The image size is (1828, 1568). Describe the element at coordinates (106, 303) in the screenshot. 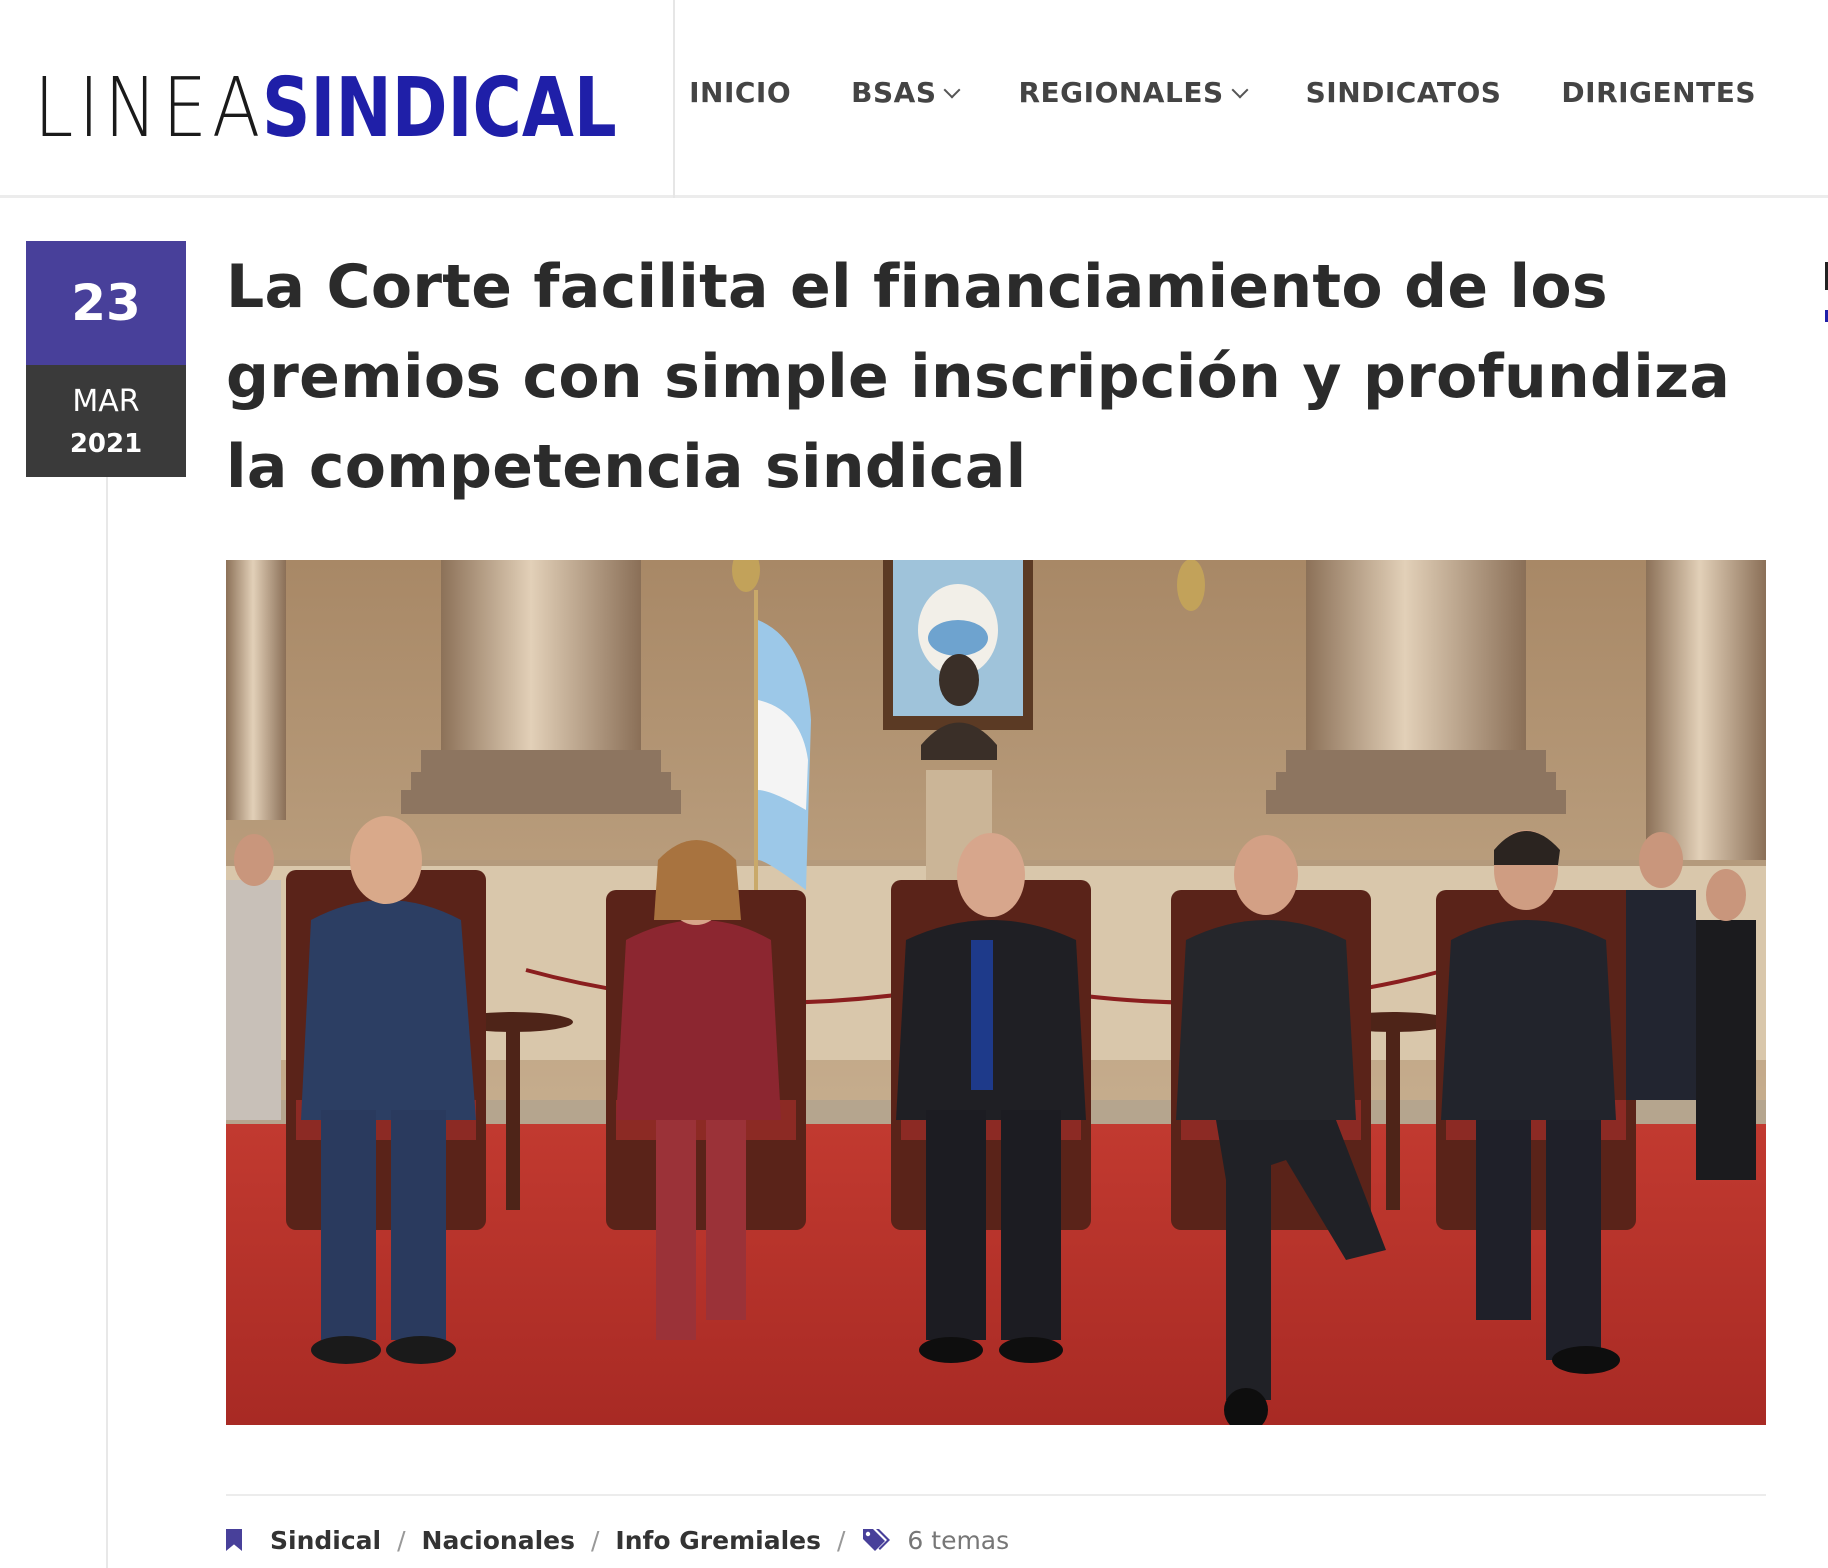

I see `post-date-day: 23` at that location.